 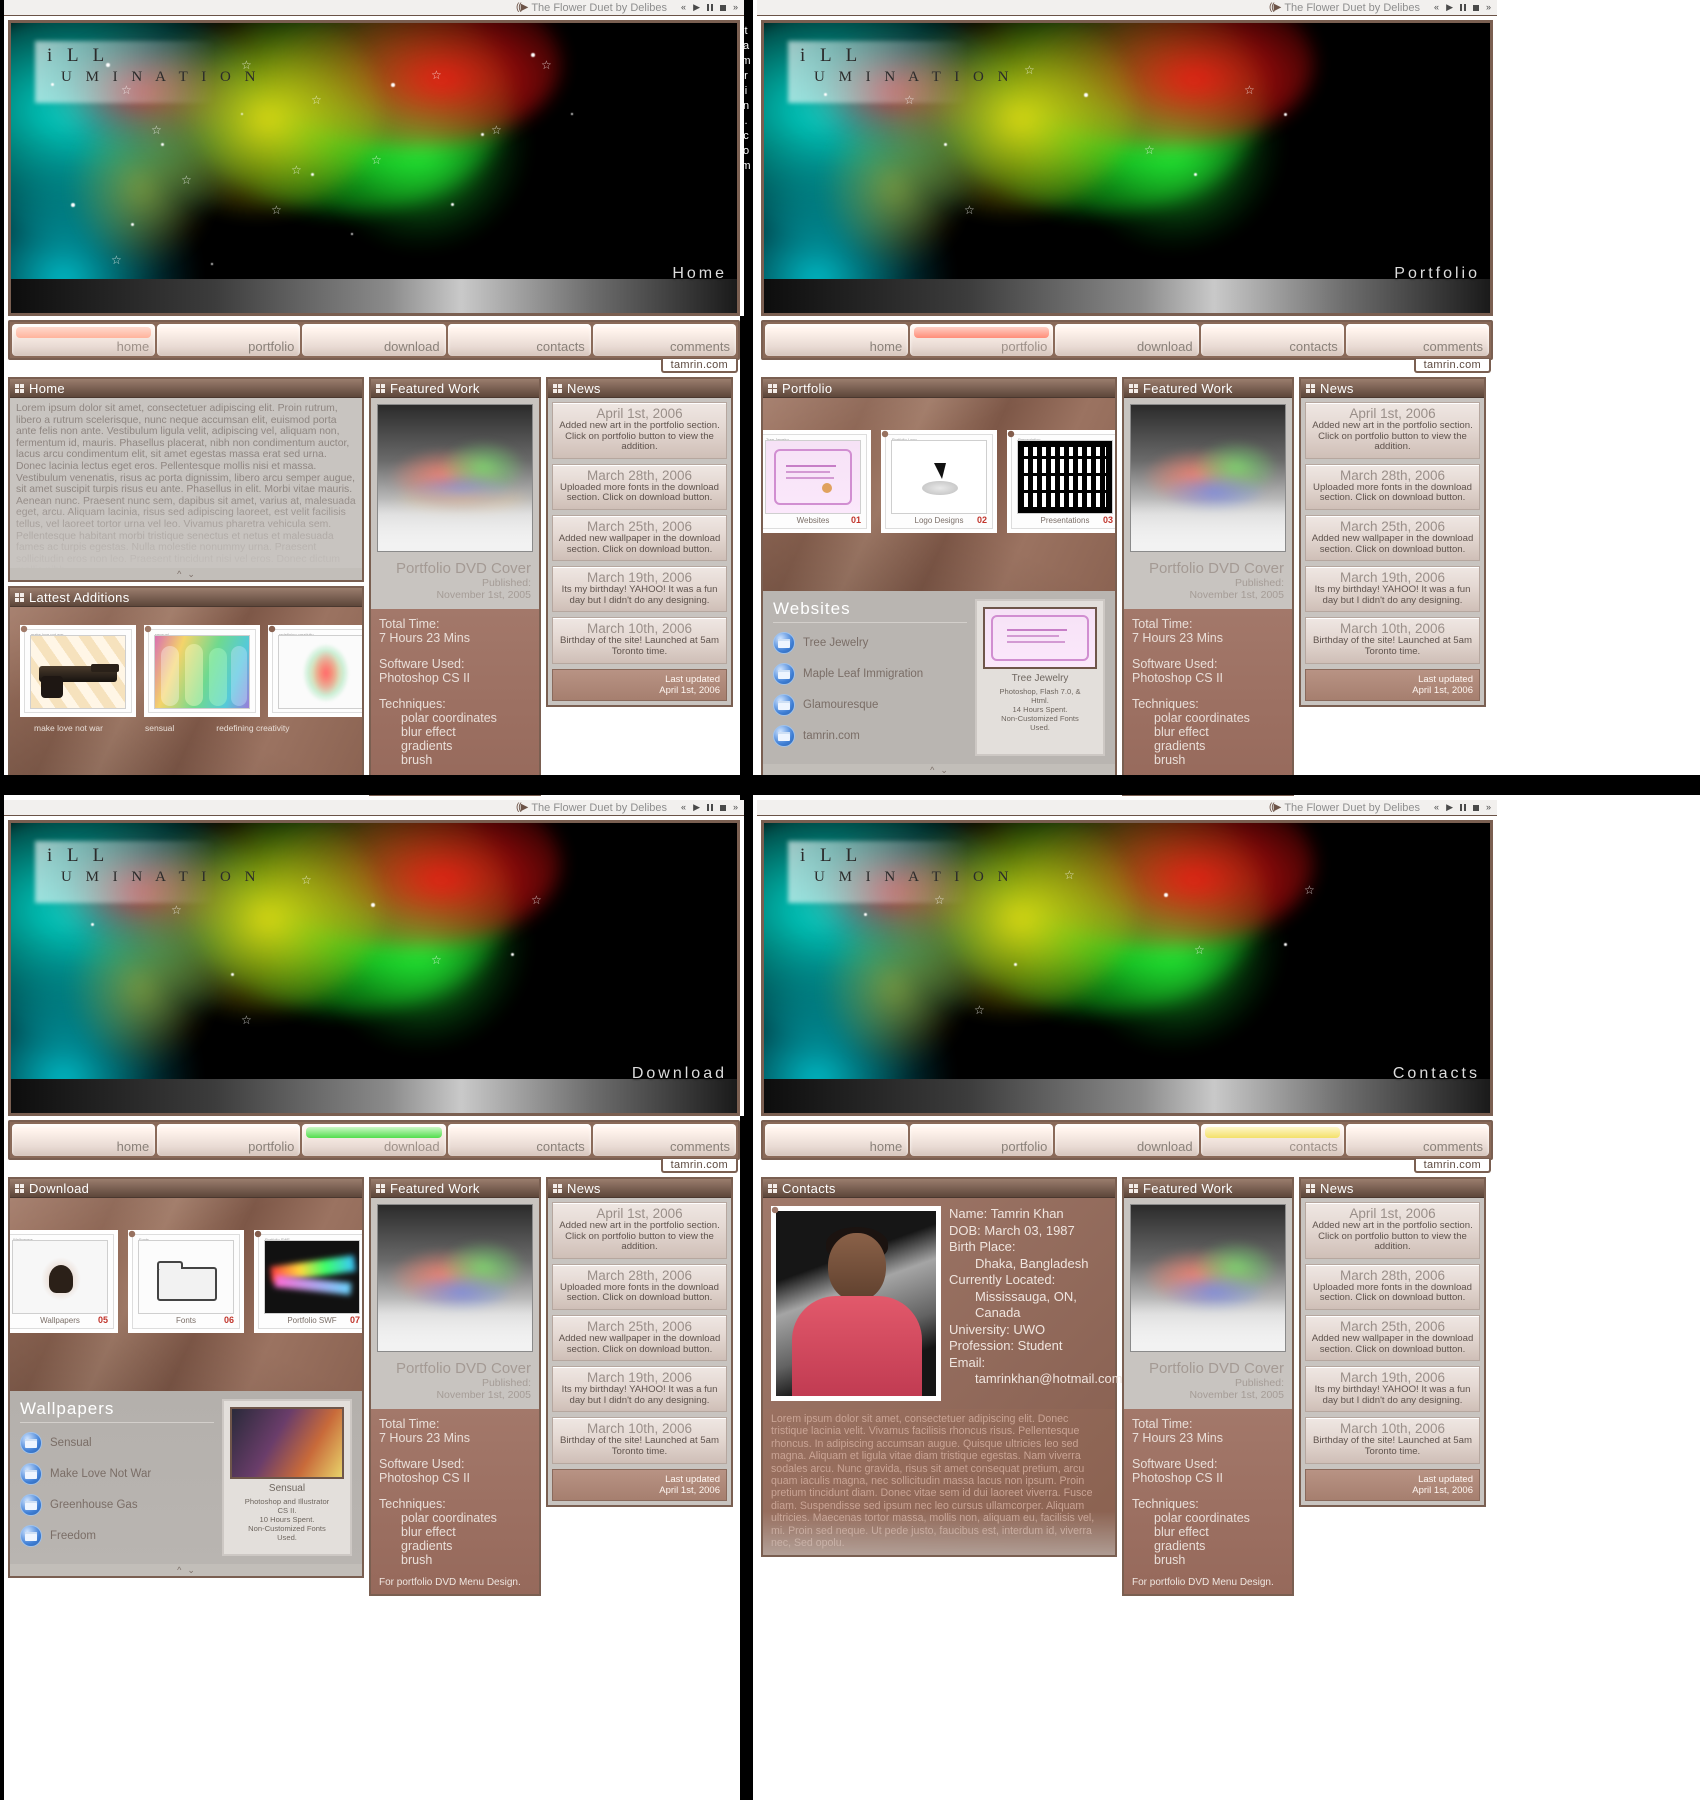 I want to click on stamp-item: redefining creativity, so click(x=315, y=671).